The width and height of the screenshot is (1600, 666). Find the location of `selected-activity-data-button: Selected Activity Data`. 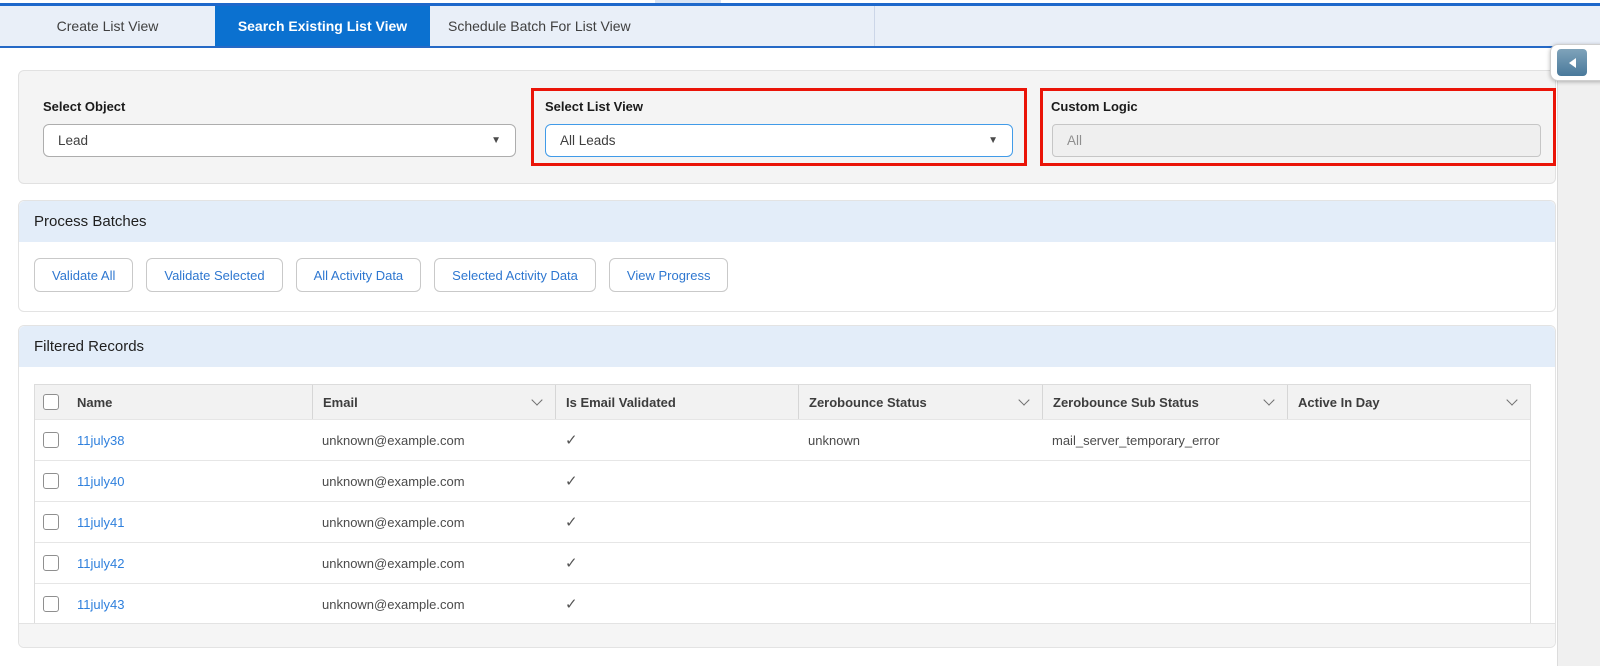

selected-activity-data-button: Selected Activity Data is located at coordinates (515, 275).